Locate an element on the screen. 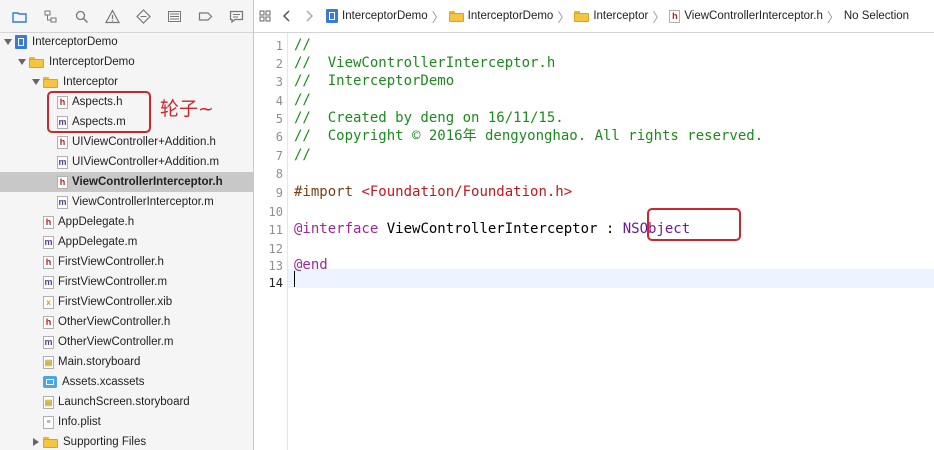  breadcrumb-label: Interceptor is located at coordinates (621, 16).